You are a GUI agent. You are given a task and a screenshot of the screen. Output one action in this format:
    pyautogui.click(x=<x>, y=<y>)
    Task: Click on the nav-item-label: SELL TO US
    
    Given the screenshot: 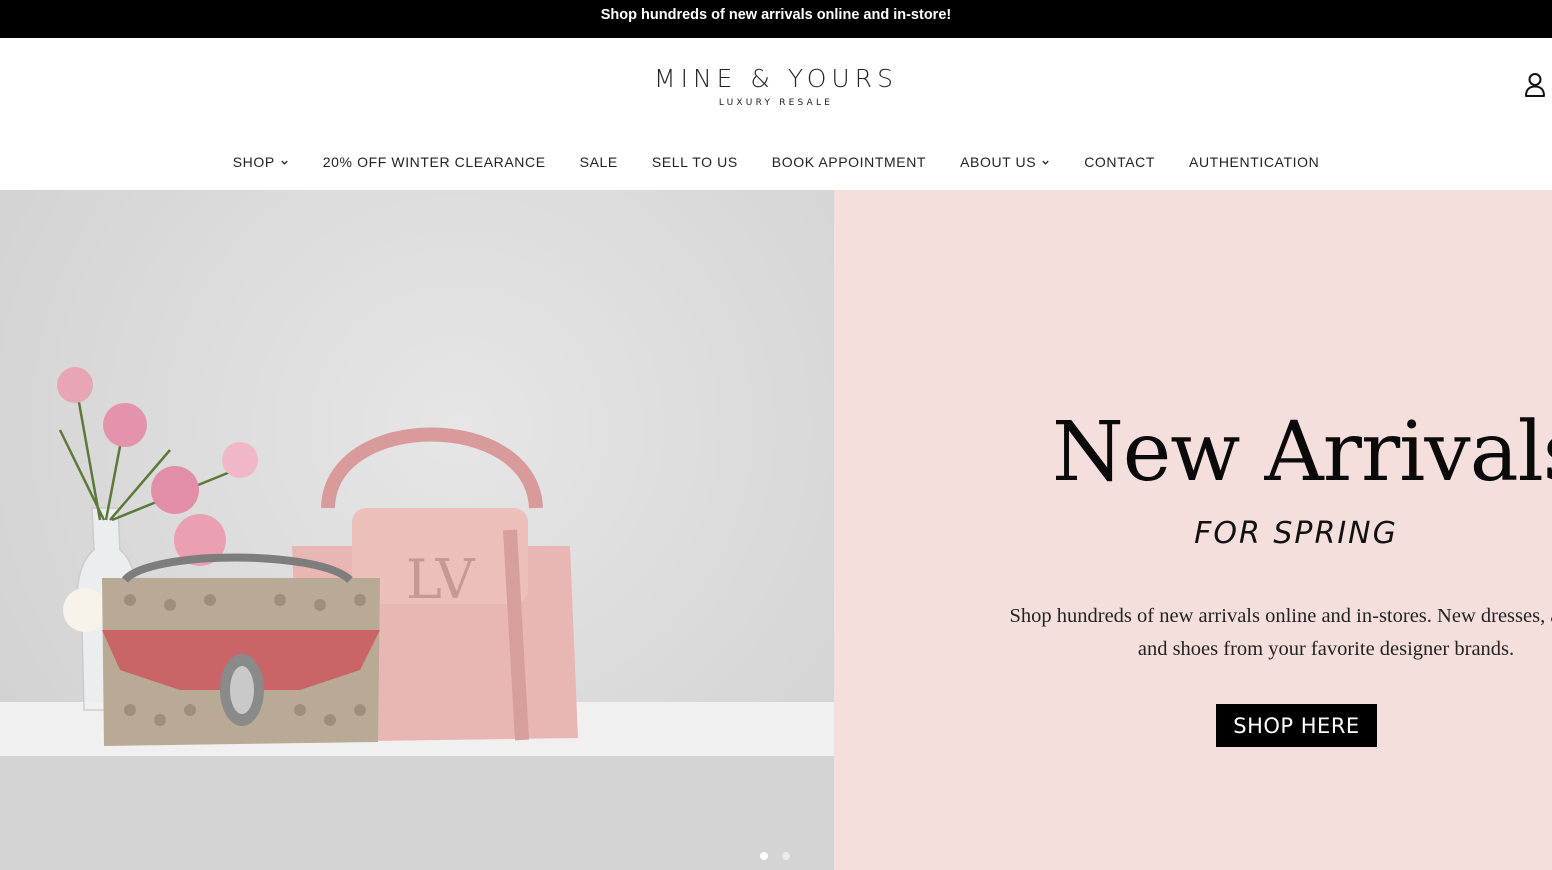 What is the action you would take?
    pyautogui.click(x=694, y=162)
    